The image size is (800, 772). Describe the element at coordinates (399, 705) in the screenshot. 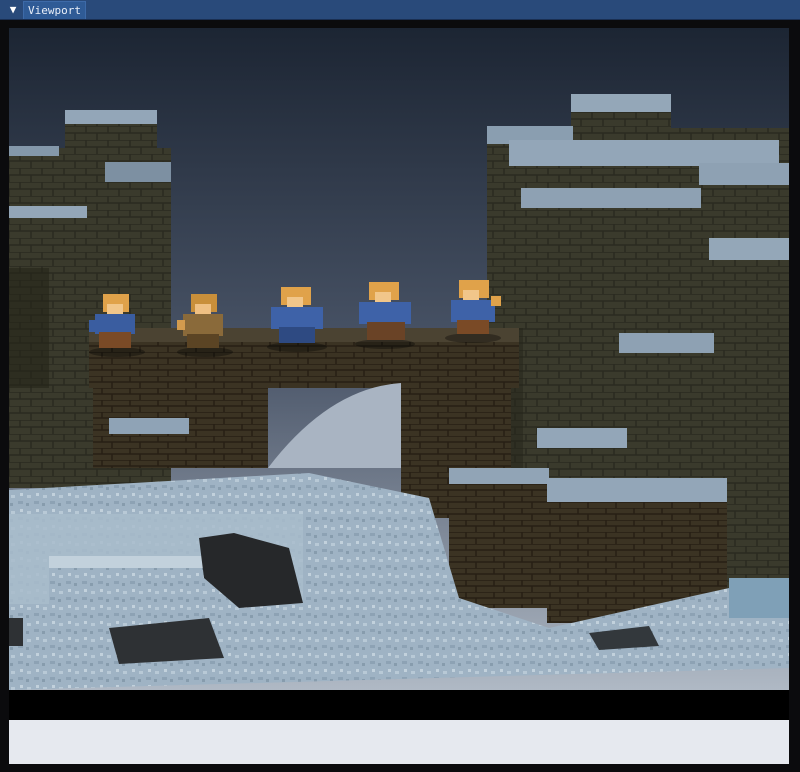

I see `scene-base-shadow` at that location.